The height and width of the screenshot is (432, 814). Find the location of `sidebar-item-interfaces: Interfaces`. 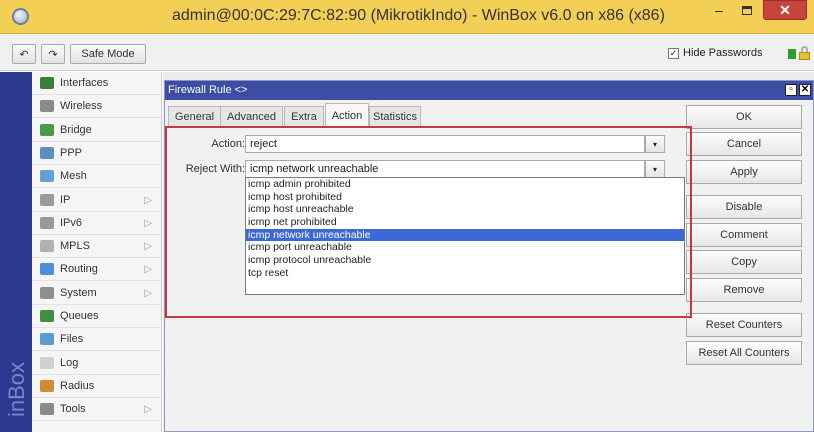

sidebar-item-interfaces: Interfaces is located at coordinates (97, 83).